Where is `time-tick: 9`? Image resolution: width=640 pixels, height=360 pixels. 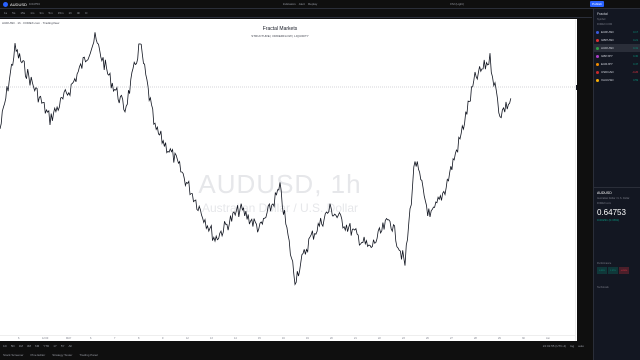 time-tick: 9 is located at coordinates (163, 338).